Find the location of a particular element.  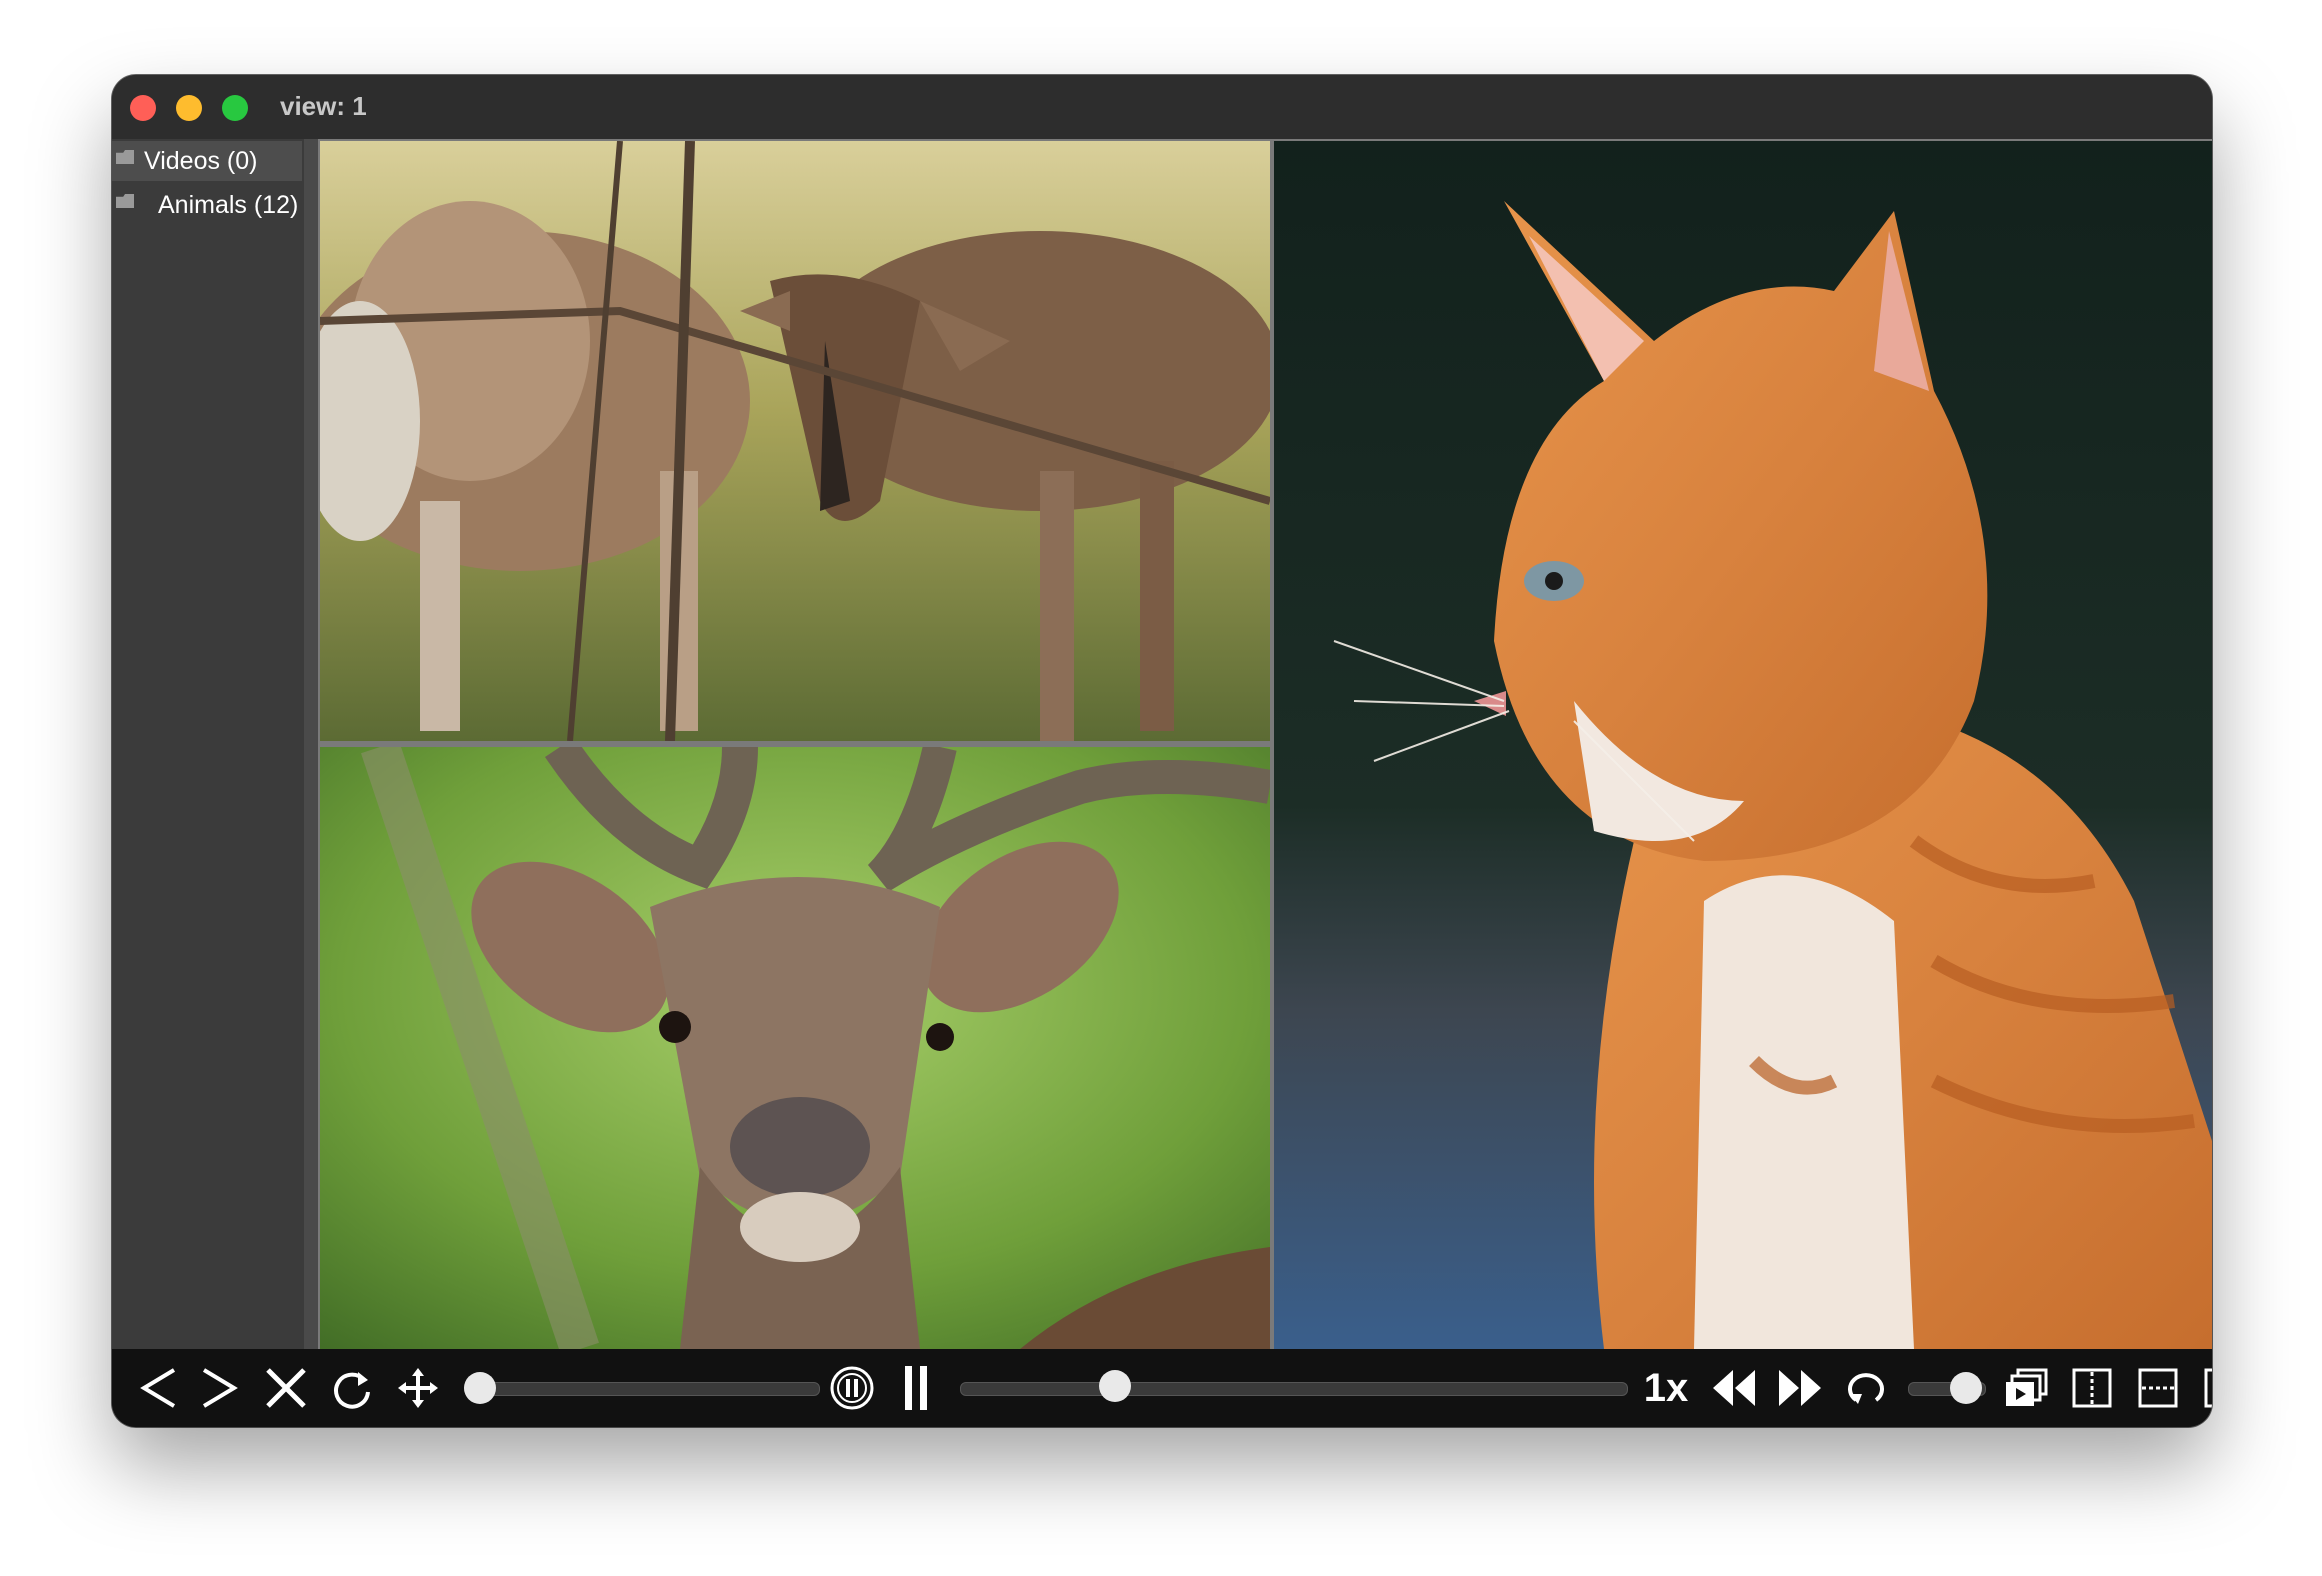

pause-icon is located at coordinates (916, 1388).